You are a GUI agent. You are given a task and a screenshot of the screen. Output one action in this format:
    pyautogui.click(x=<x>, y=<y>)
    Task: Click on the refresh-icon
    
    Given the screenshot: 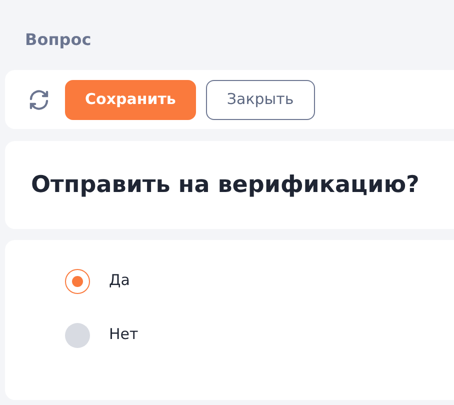 What is the action you would take?
    pyautogui.click(x=39, y=100)
    